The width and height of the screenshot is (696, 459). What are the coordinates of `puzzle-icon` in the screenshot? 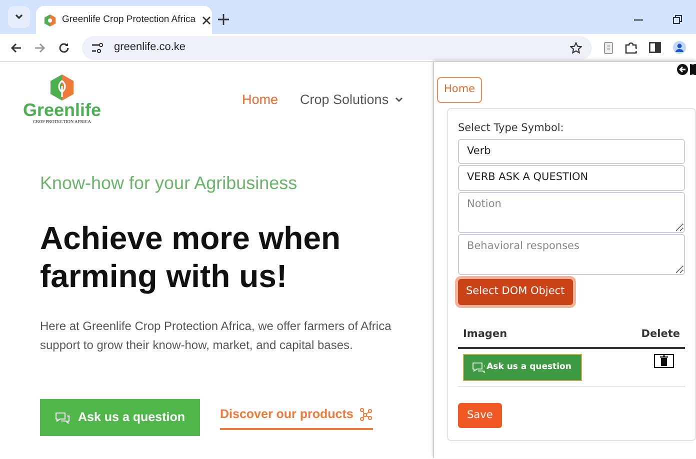 It's located at (631, 48).